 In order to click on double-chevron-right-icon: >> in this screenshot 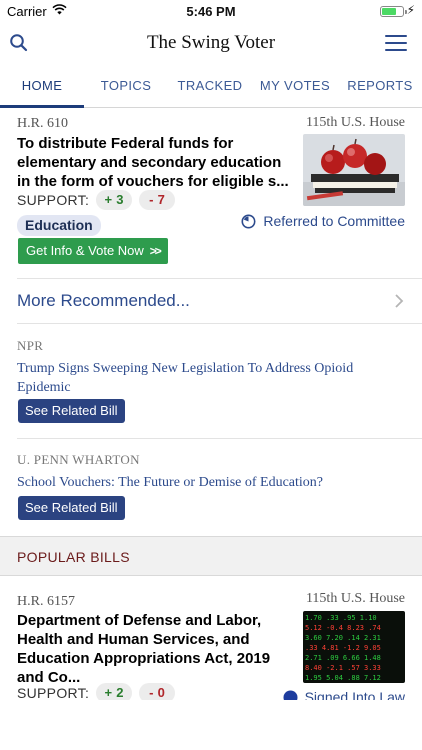, I will do `click(155, 251)`.